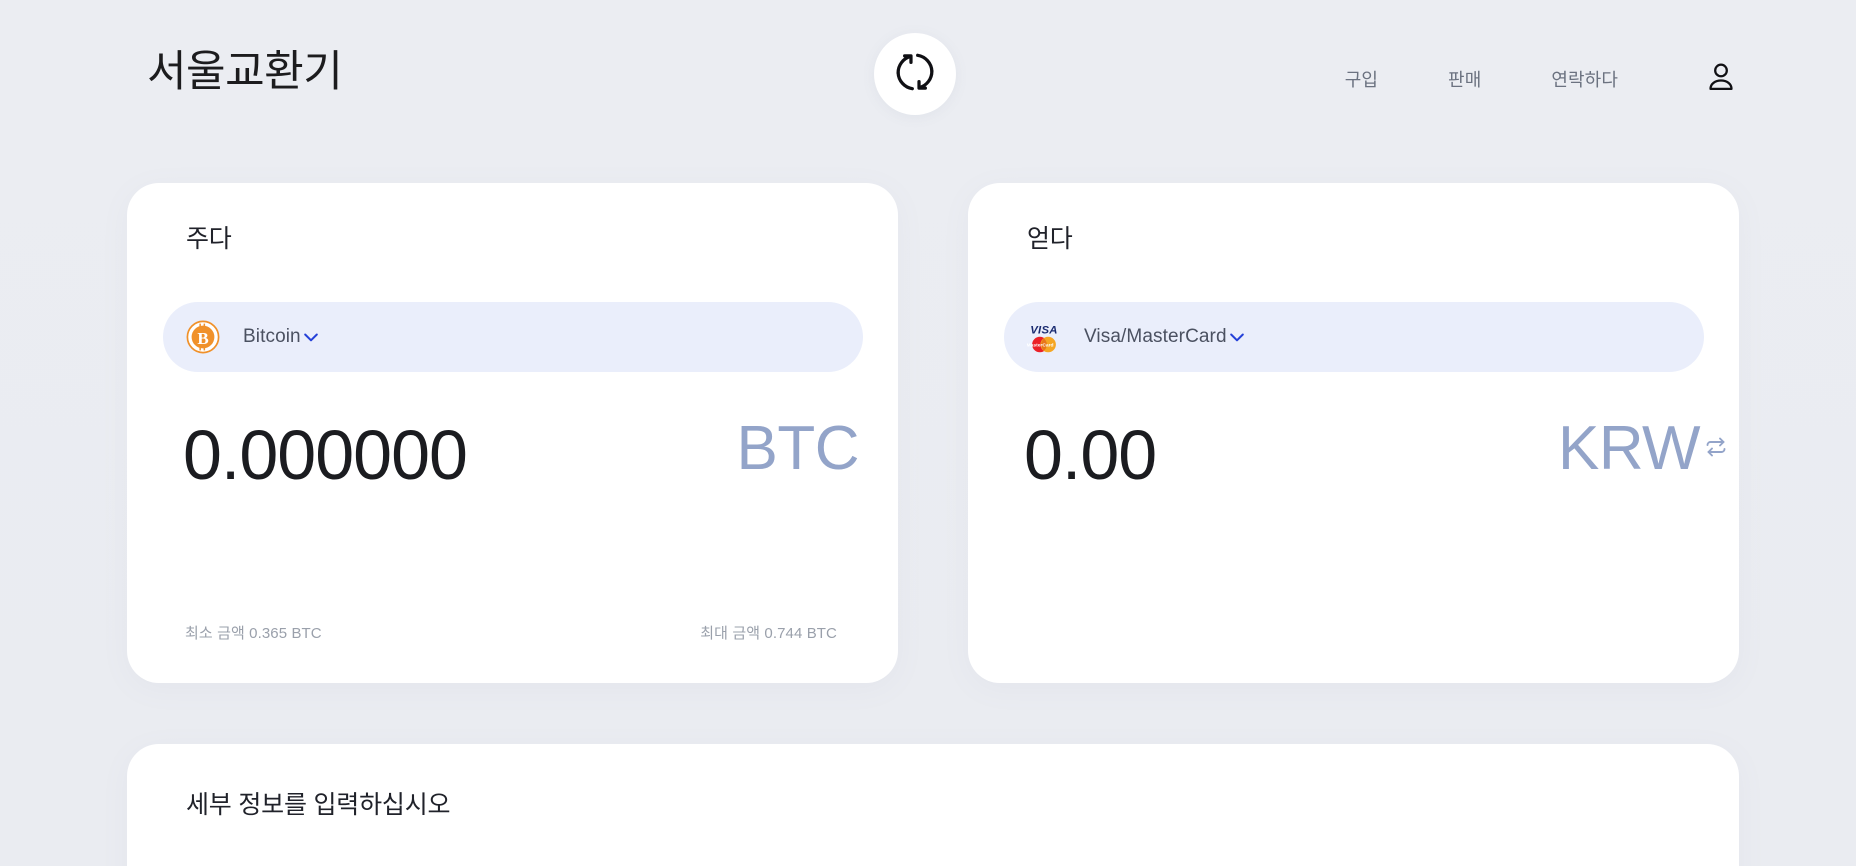 This screenshot has height=866, width=1856. What do you see at coordinates (798, 448) in the screenshot?
I see `give-amount-ticker: BTC` at bounding box center [798, 448].